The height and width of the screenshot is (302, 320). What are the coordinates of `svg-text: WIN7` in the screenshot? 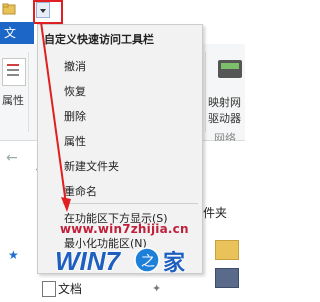 It's located at (88, 261).